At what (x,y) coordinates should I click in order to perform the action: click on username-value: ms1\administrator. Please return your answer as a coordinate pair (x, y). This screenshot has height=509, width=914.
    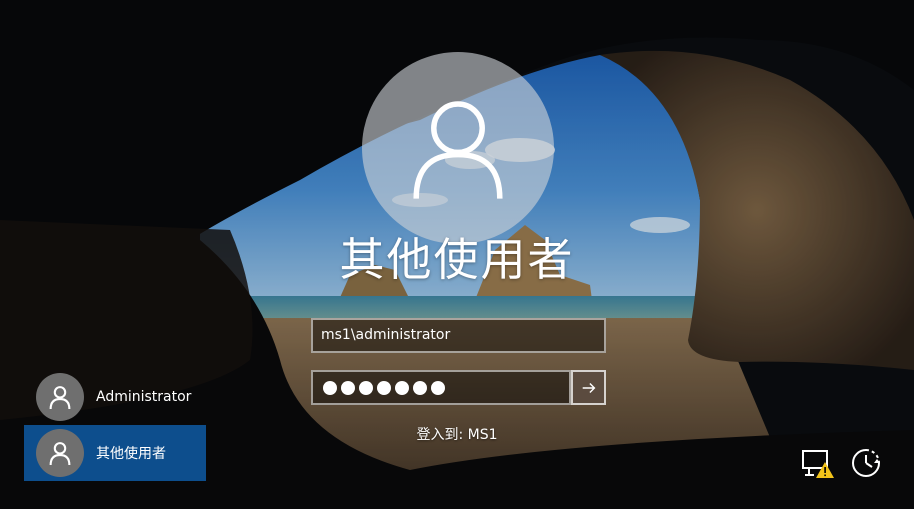
    Looking at the image, I should click on (386, 335).